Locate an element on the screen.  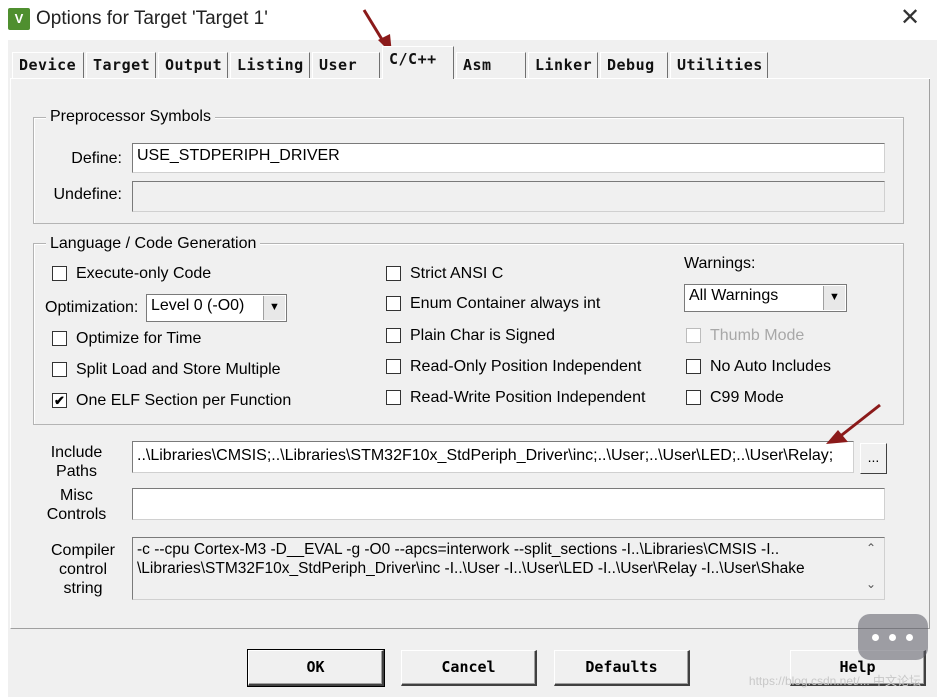
include-paths-label-line2: Paths is located at coordinates (76, 471).